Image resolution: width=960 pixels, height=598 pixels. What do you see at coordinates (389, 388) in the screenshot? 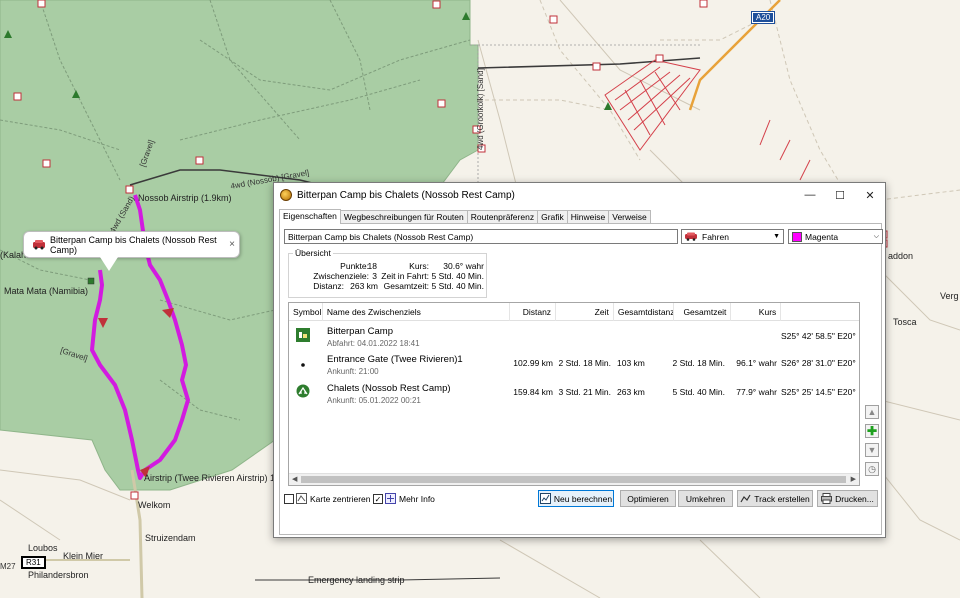
I see `row-name: Chalets (Nossob Rest Camp)` at bounding box center [389, 388].